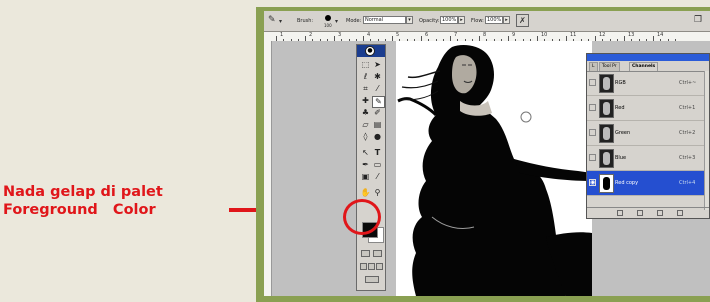  What do you see at coordinates (621, 158) in the screenshot?
I see `channel-name: Blue` at bounding box center [621, 158].